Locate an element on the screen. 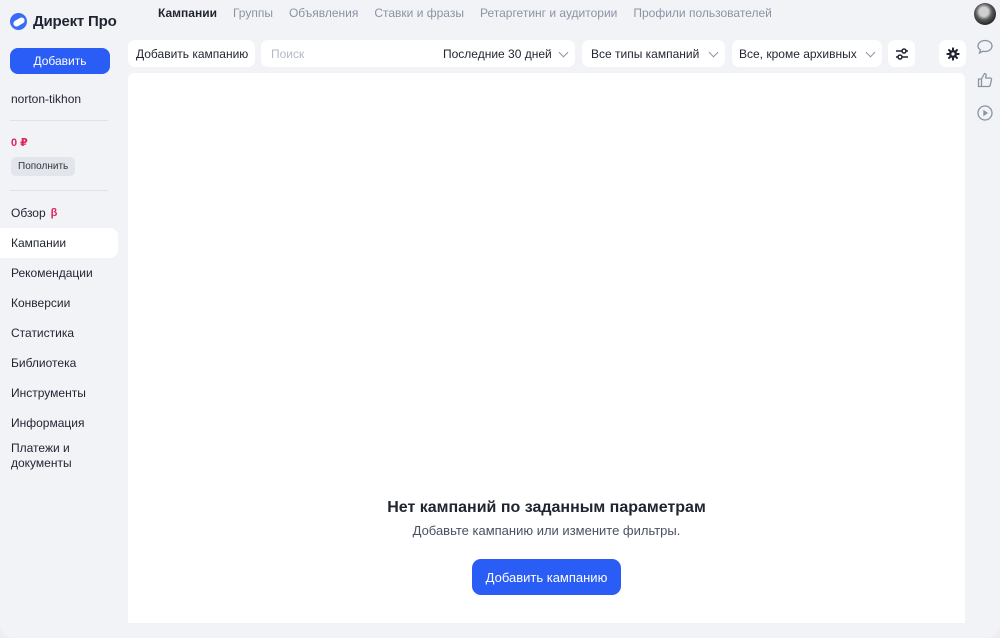 This screenshot has height=638, width=1000. add-button: Добавить is located at coordinates (60, 61).